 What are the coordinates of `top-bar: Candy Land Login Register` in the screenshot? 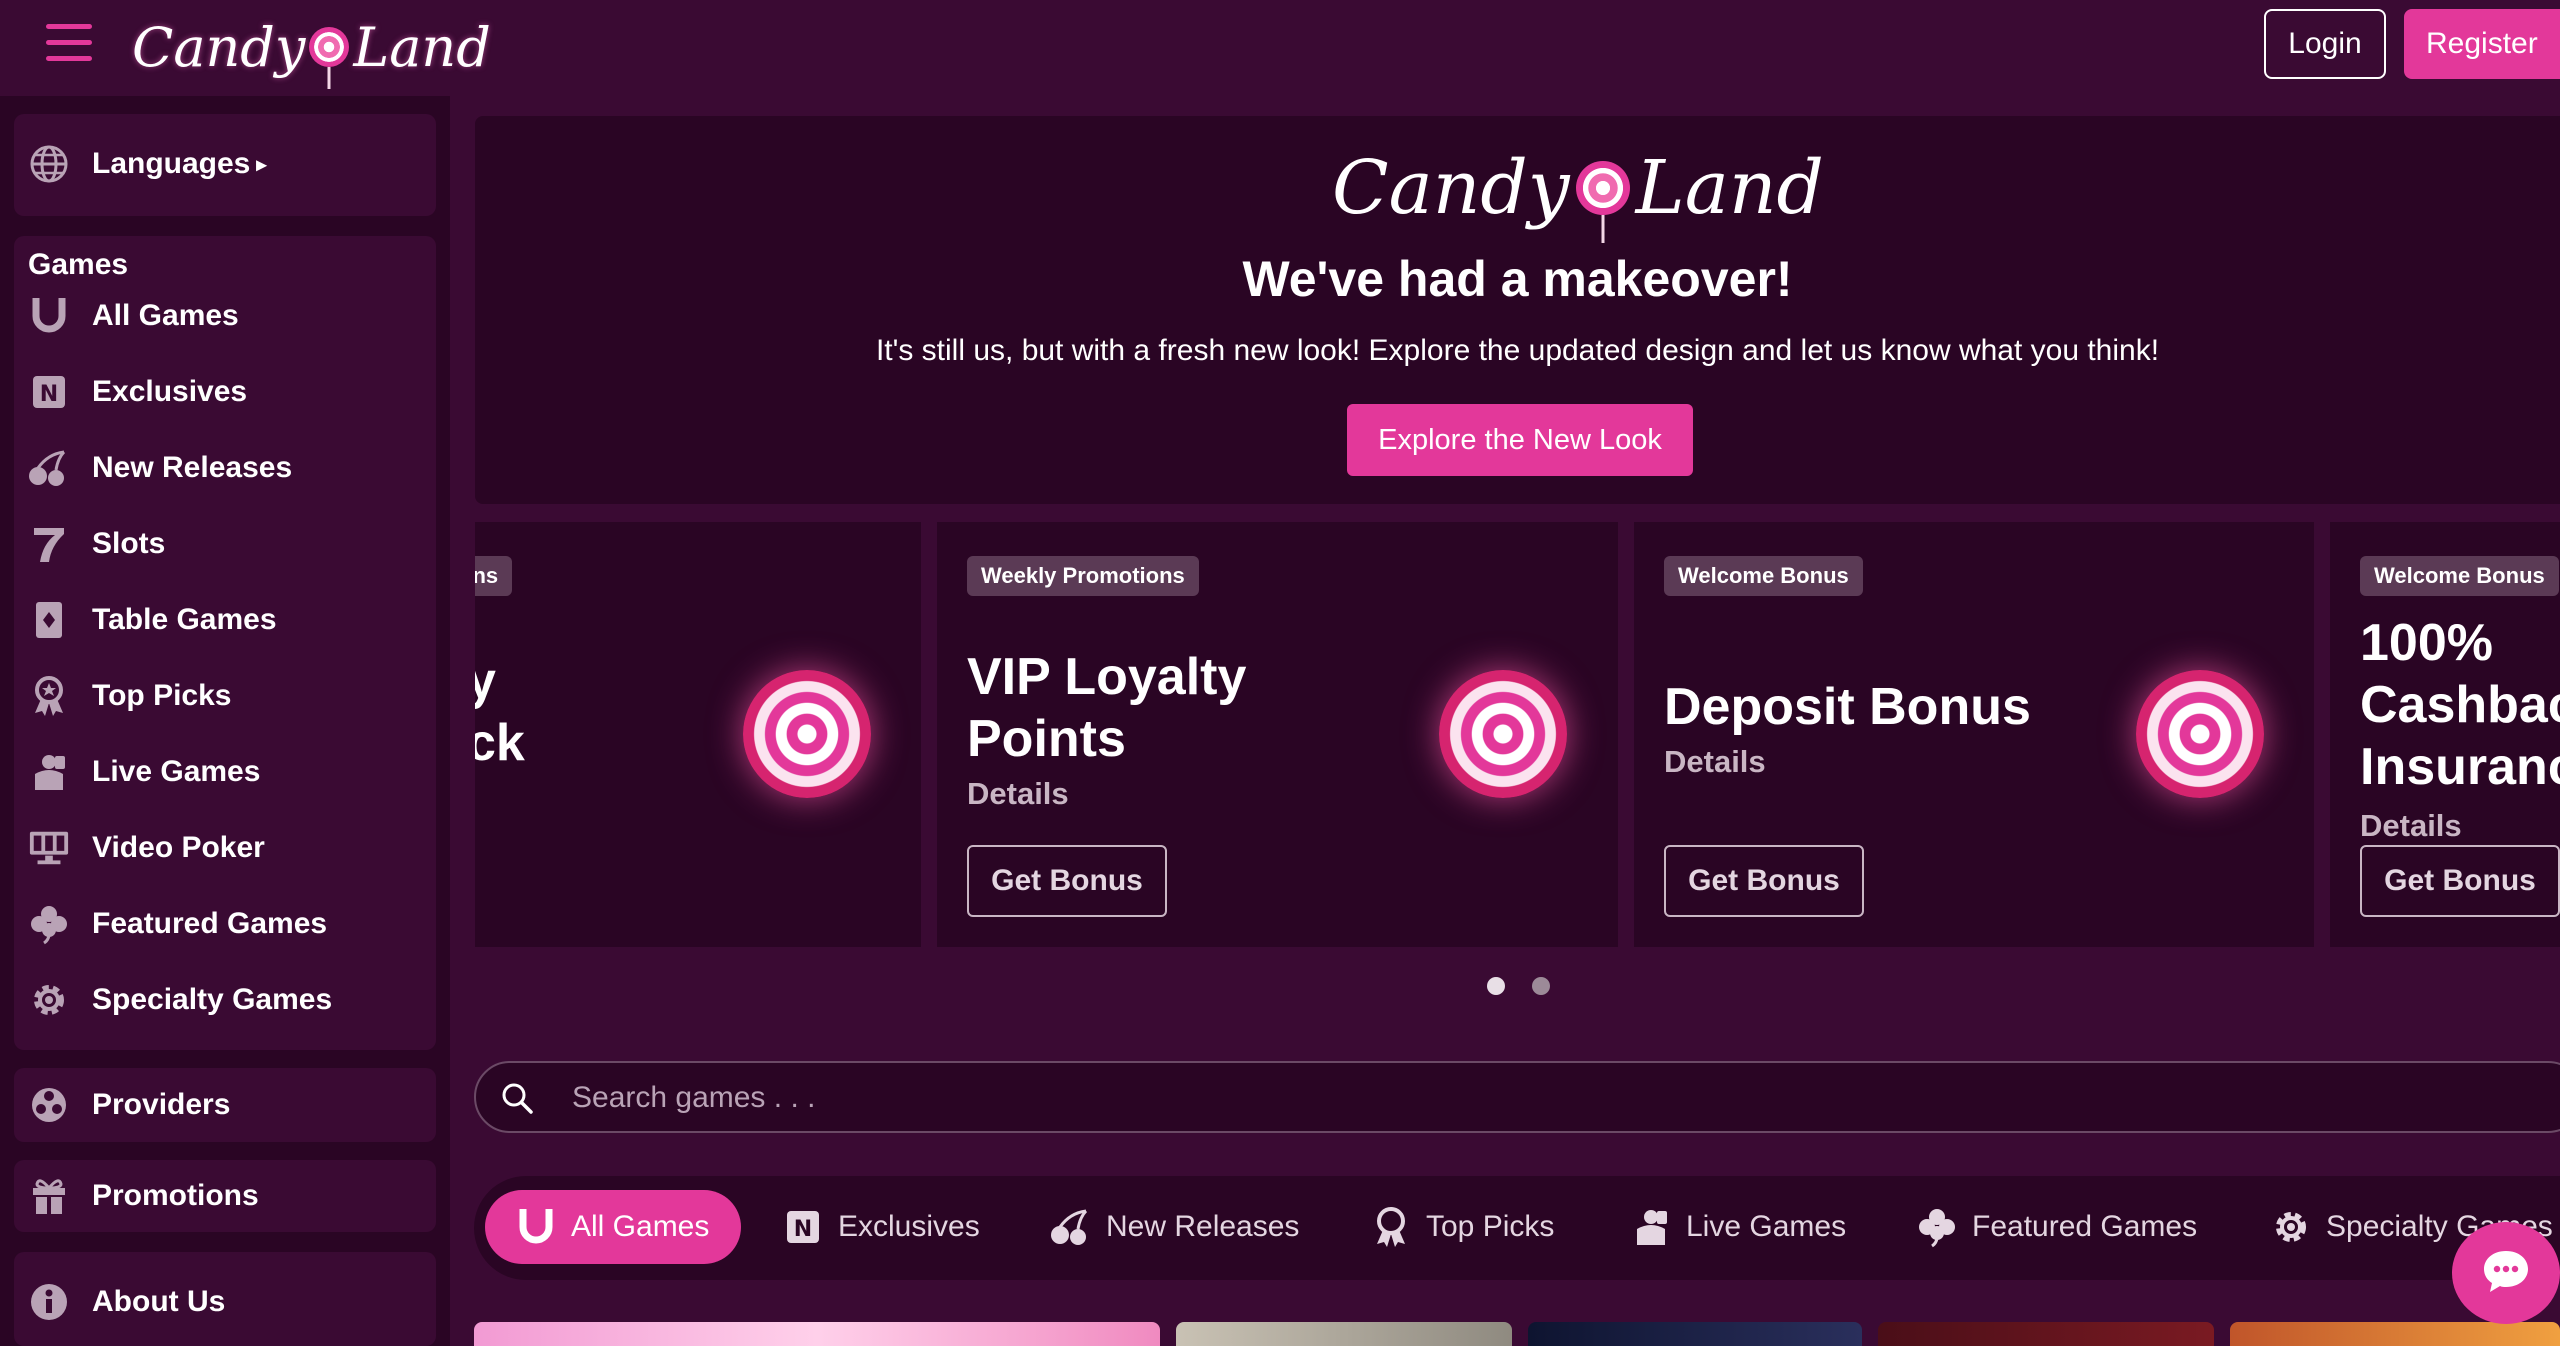 It's located at (1280, 48).